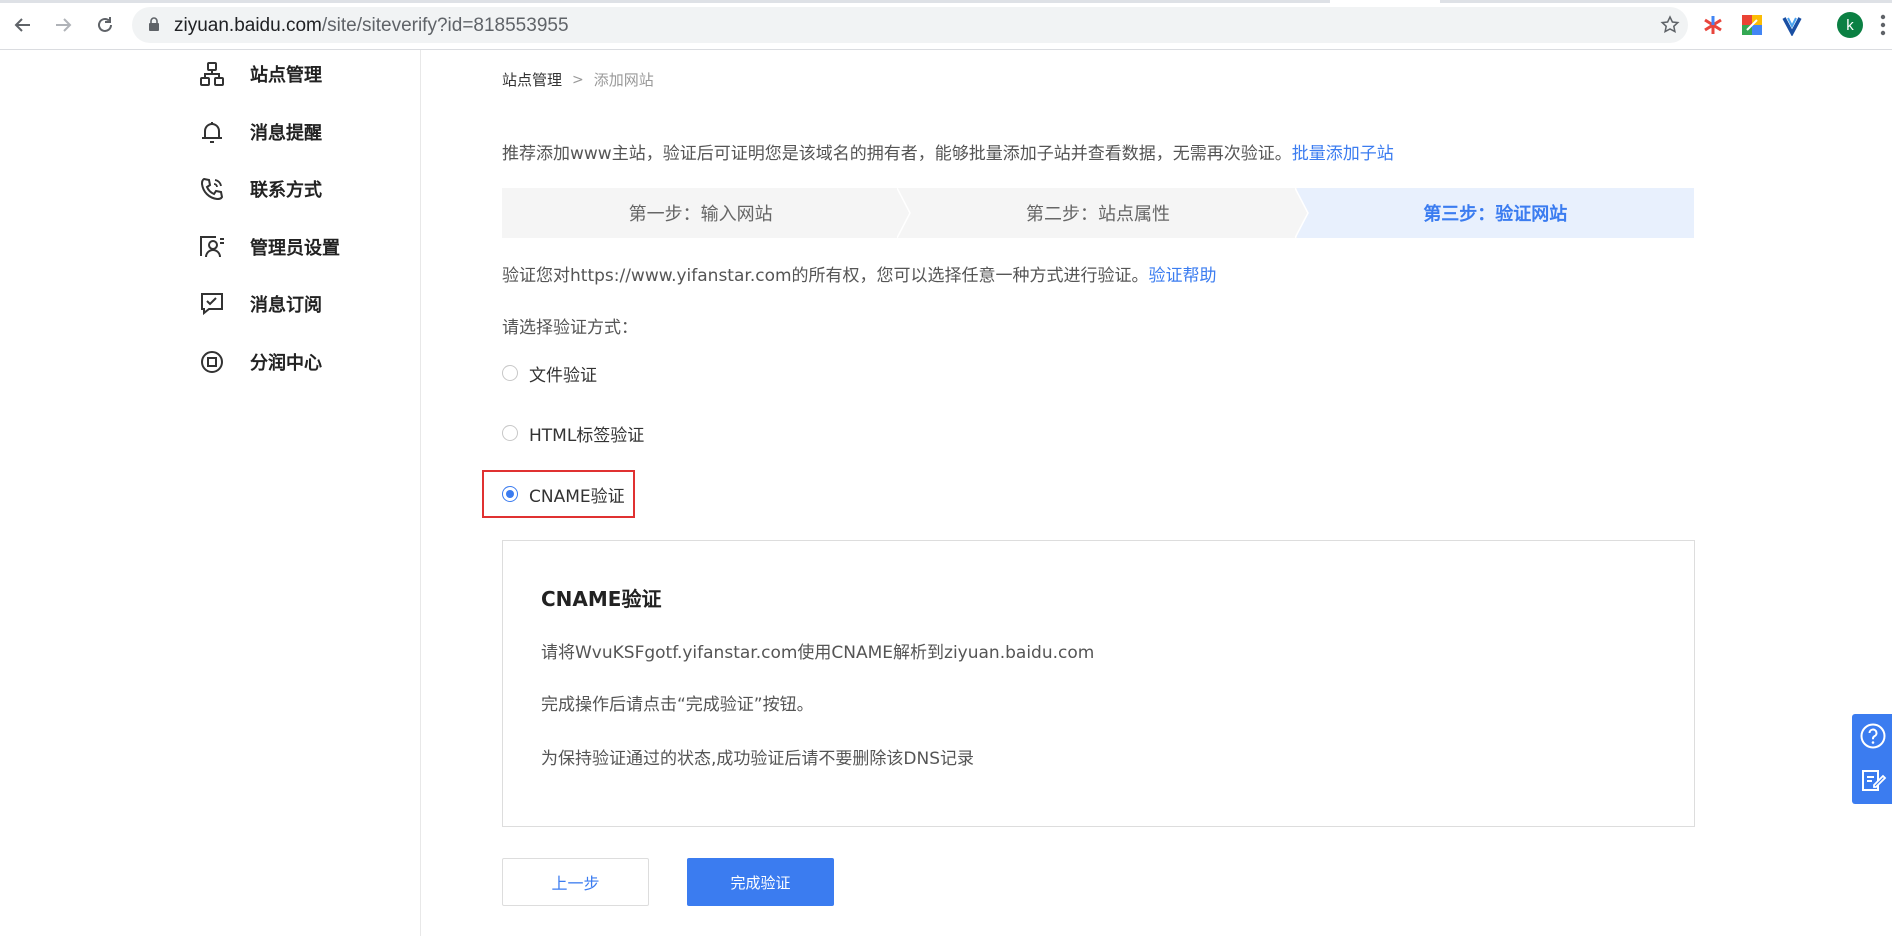  What do you see at coordinates (212, 189) in the screenshot?
I see `phone-icon` at bounding box center [212, 189].